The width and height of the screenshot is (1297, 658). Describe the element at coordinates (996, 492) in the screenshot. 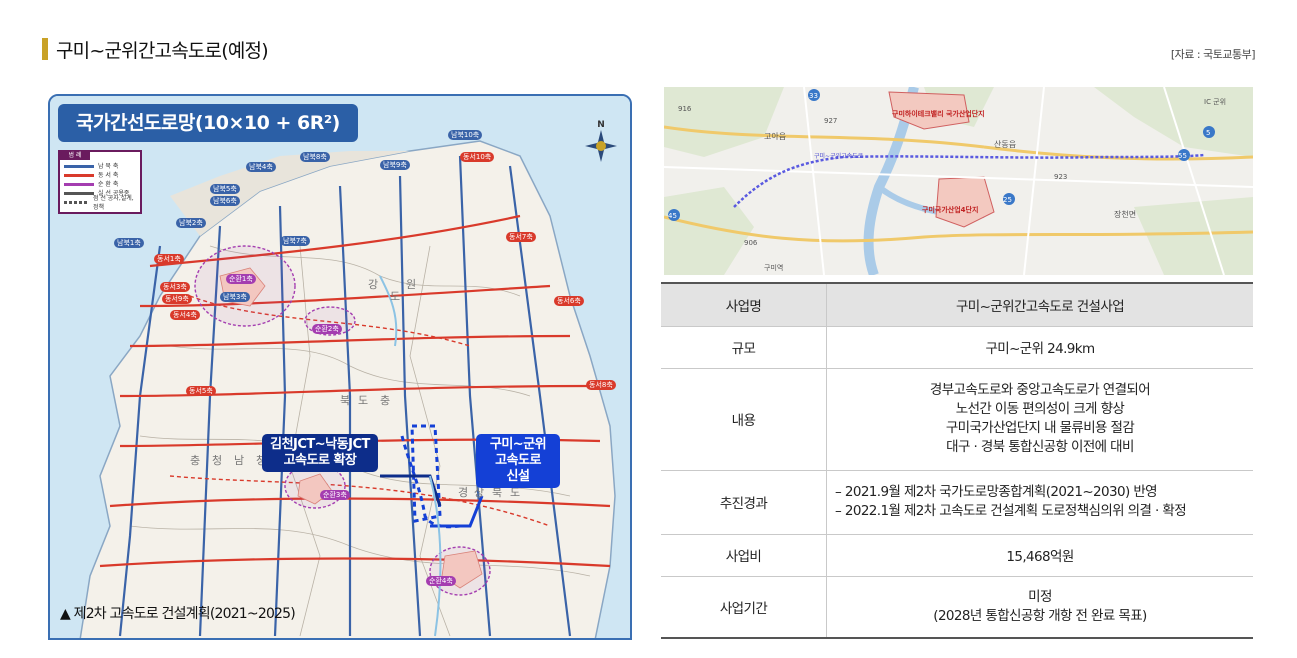

I see `value-line: – 2021.9월 제2차 국가도로망종합계획(2021~2030) 반영` at that location.